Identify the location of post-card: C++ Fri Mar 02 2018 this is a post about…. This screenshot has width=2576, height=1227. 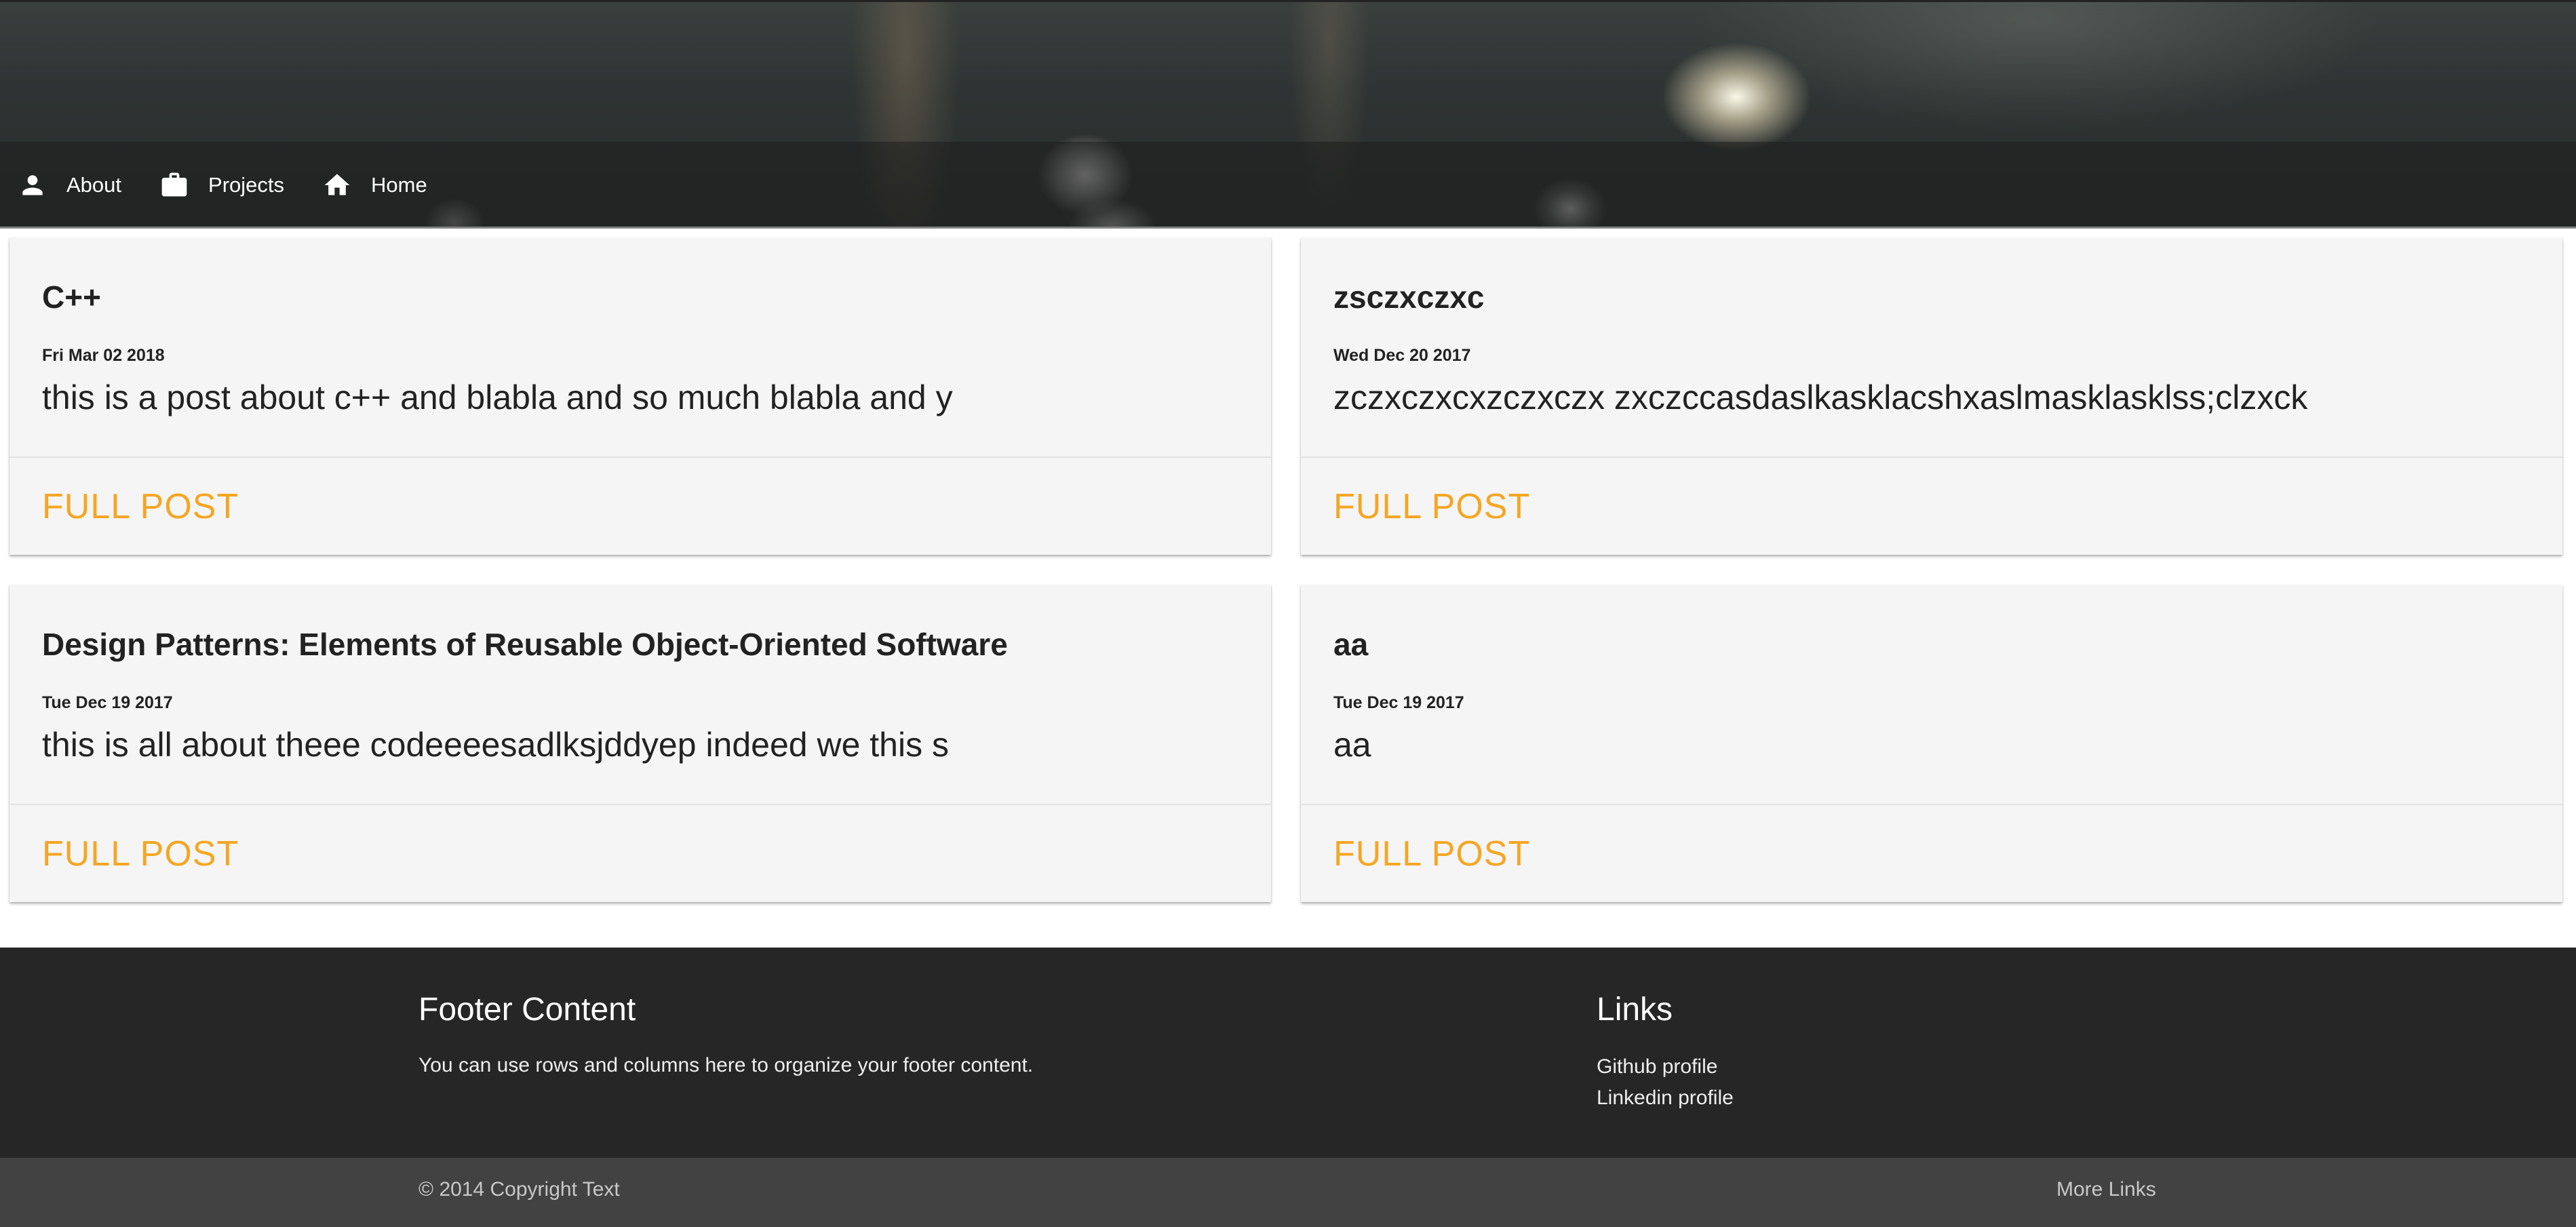
(640, 396).